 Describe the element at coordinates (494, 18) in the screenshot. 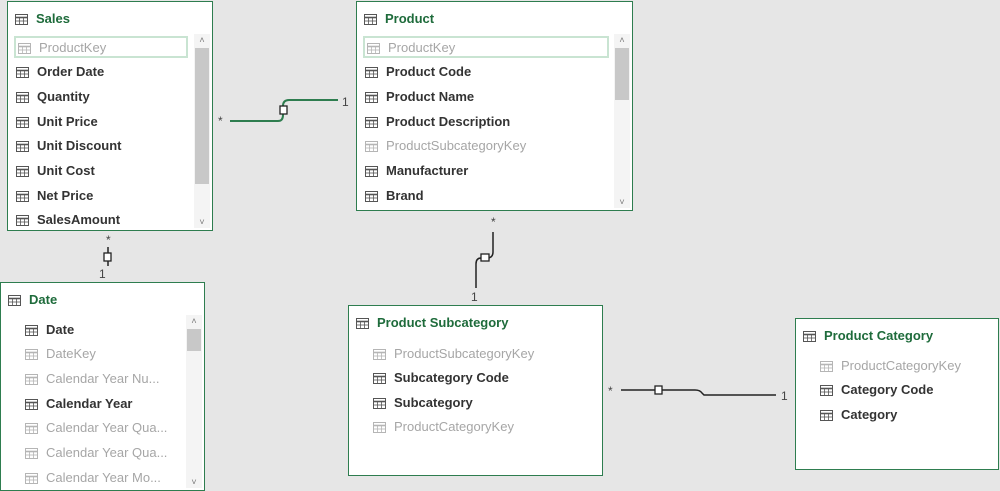

I see `table-header: Product` at that location.